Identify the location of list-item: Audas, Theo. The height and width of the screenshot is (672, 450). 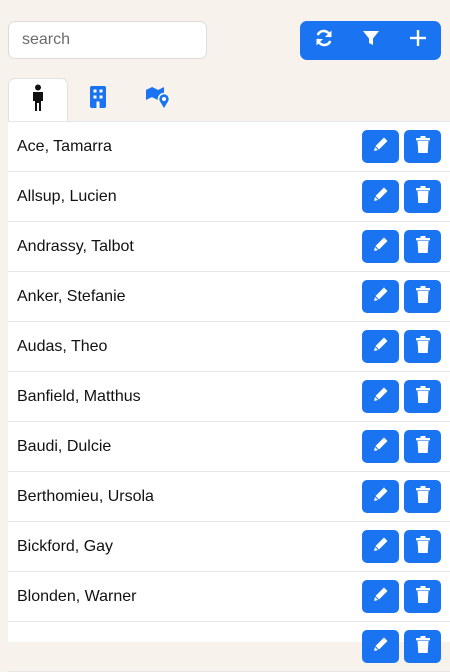
(229, 347).